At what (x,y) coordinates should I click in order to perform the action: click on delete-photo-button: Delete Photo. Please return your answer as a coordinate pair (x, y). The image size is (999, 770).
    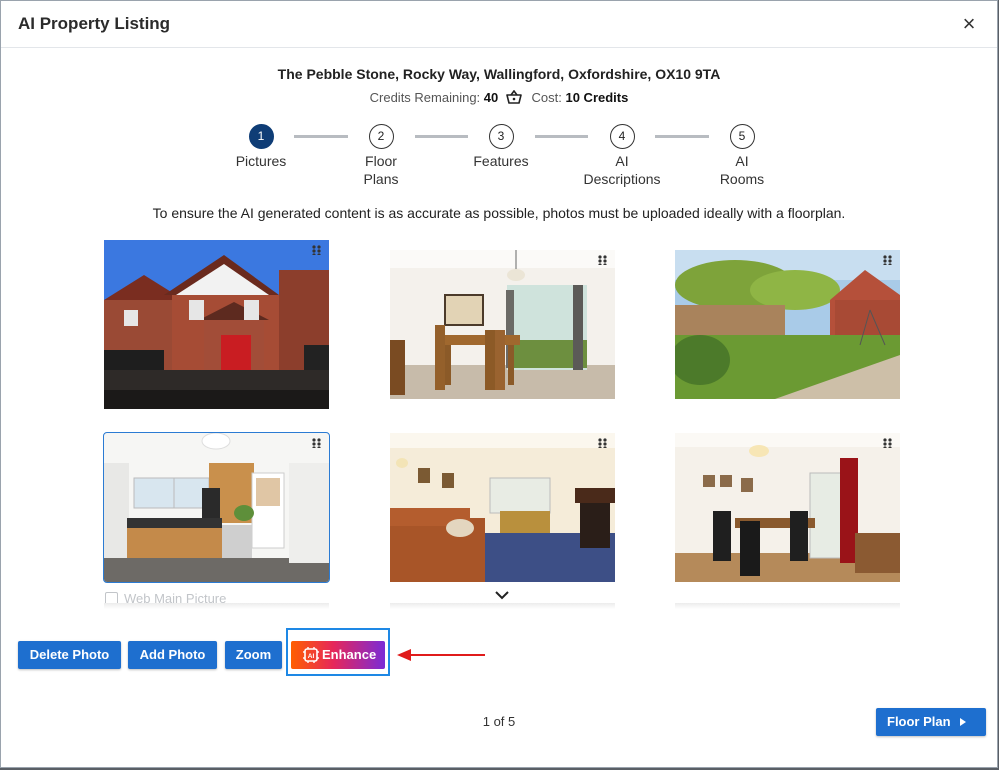
    Looking at the image, I should click on (69, 655).